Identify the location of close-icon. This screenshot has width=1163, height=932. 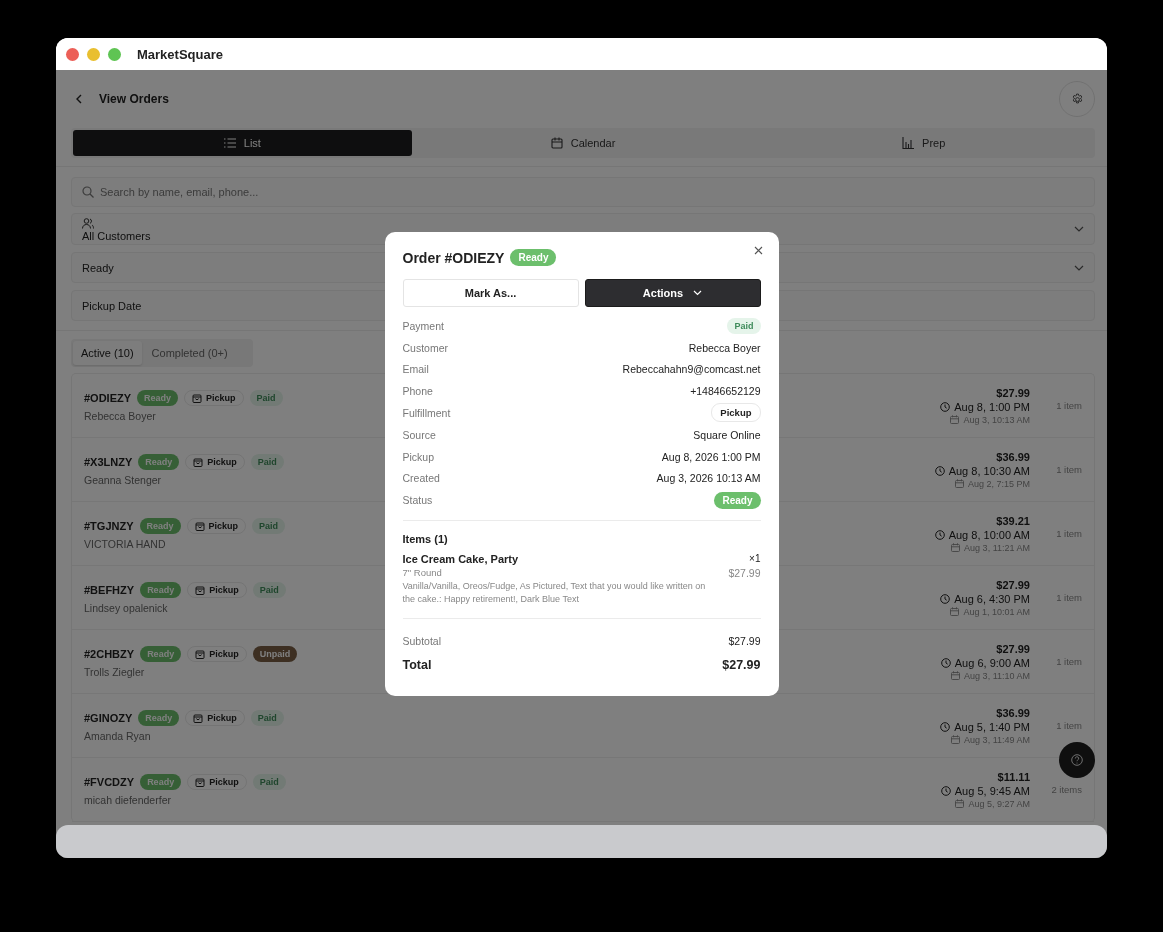
(758, 250).